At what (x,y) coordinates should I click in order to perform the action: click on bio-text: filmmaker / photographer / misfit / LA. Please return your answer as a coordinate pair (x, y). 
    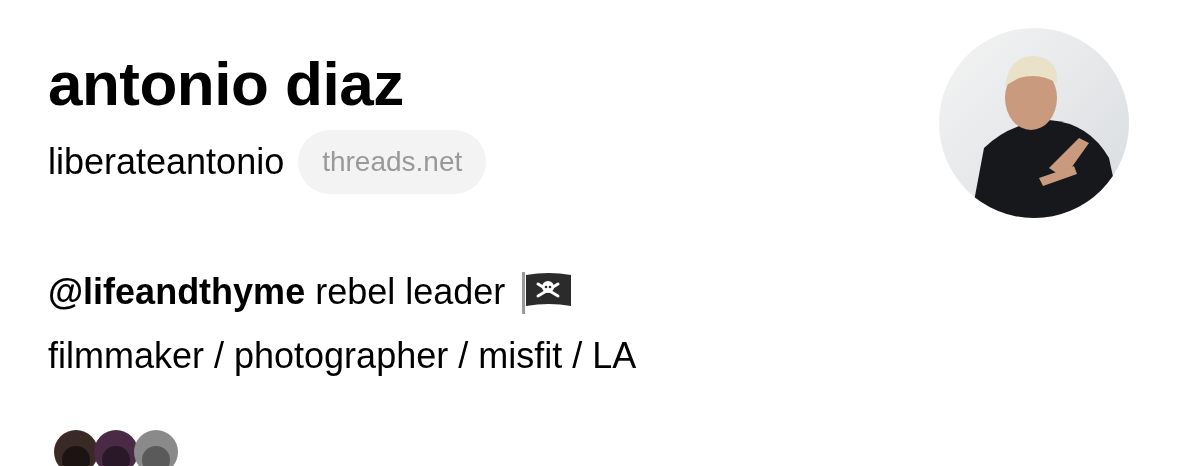
    Looking at the image, I should click on (342, 356).